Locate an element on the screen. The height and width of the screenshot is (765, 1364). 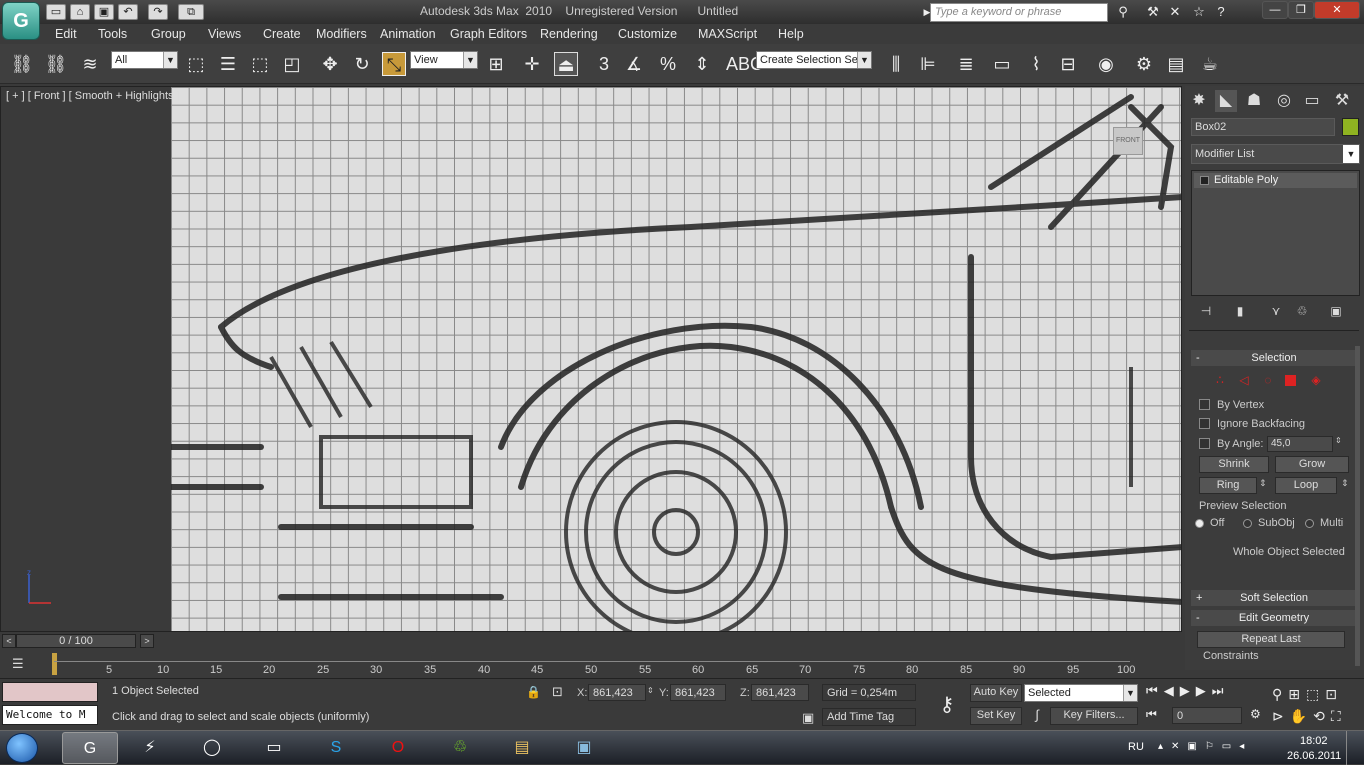
motion-tab-icon: ◎ is located at coordinates (1284, 101).